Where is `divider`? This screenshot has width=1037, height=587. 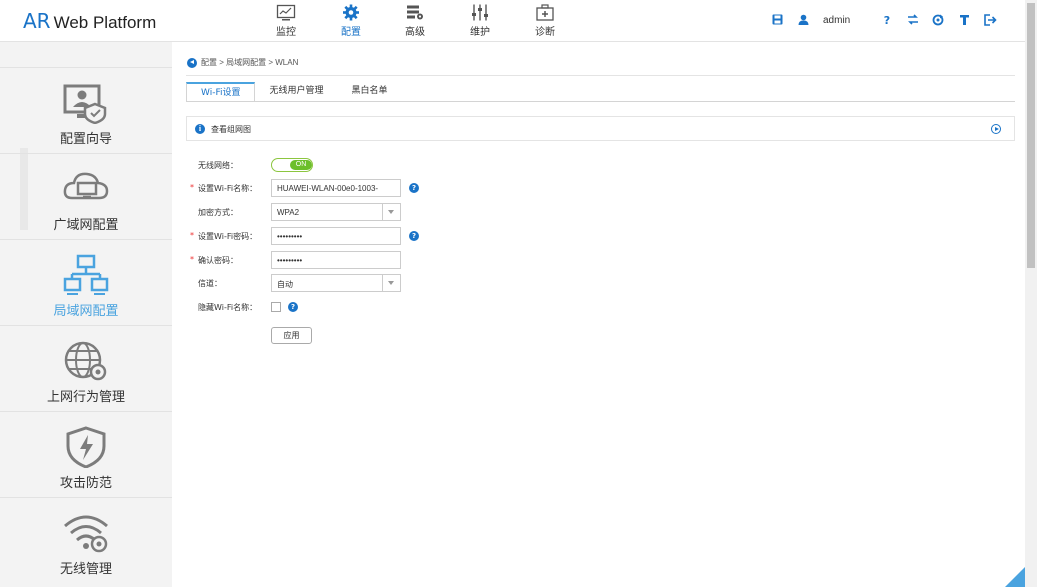
divider is located at coordinates (600, 75).